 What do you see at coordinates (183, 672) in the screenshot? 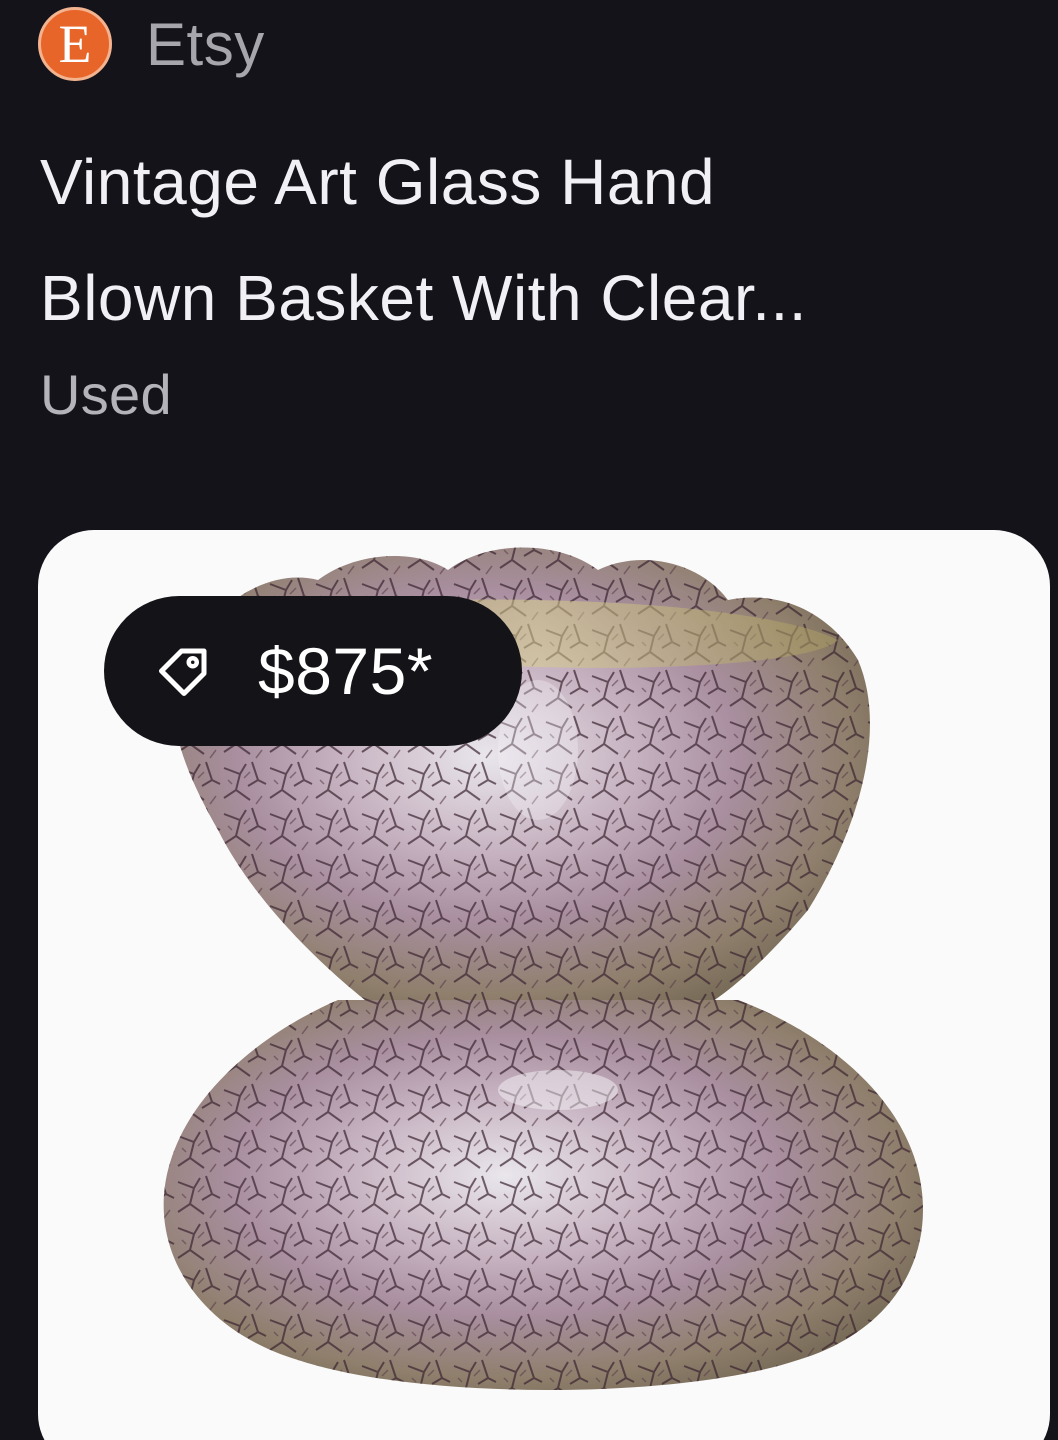
I see `tag-icon` at bounding box center [183, 672].